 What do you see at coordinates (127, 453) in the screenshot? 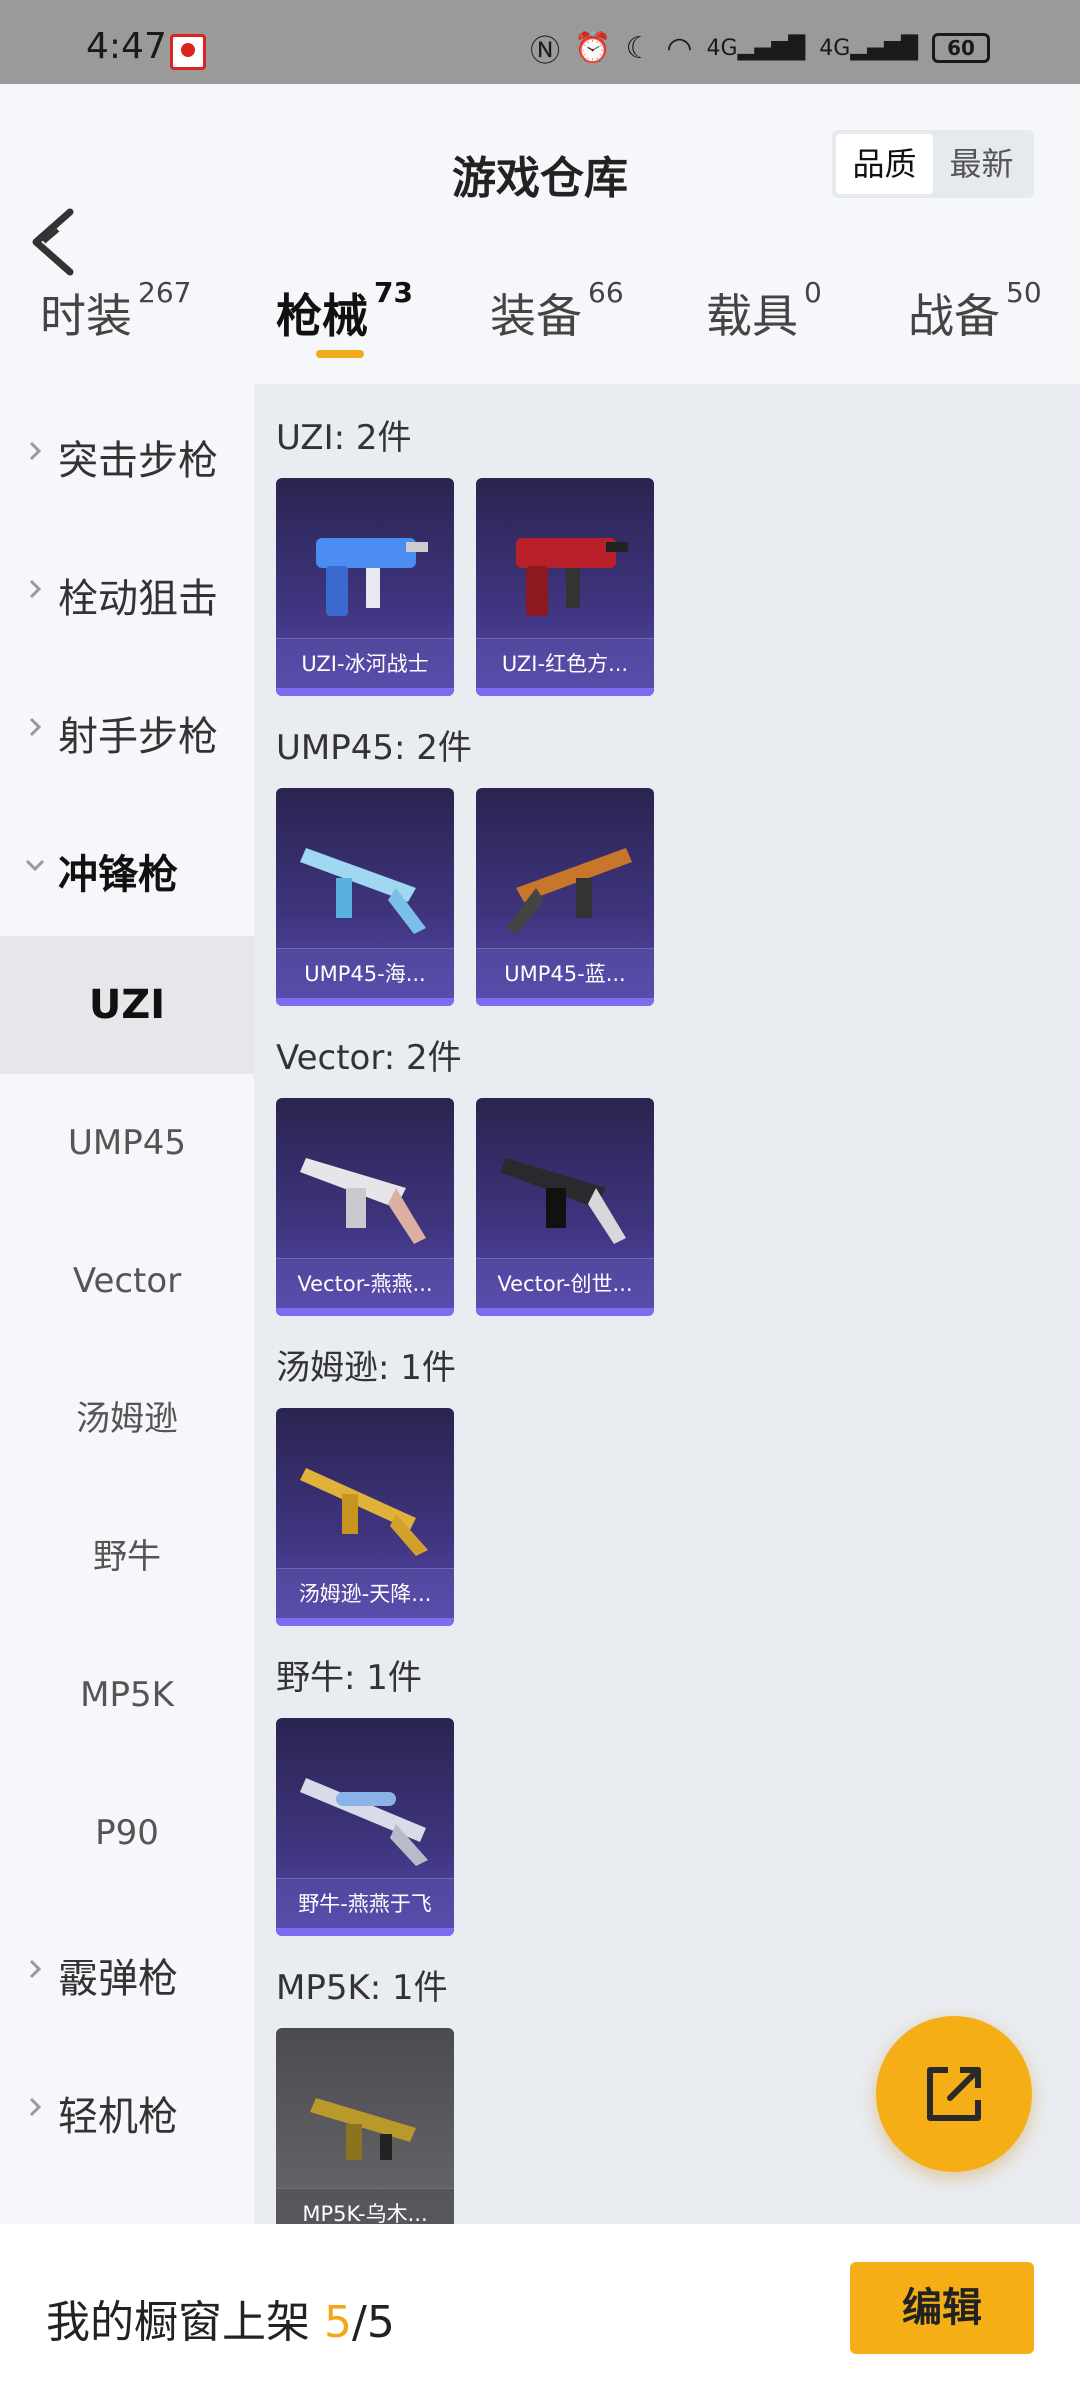
I see `sidebar-item-assault-rifle: 突击步枪` at bounding box center [127, 453].